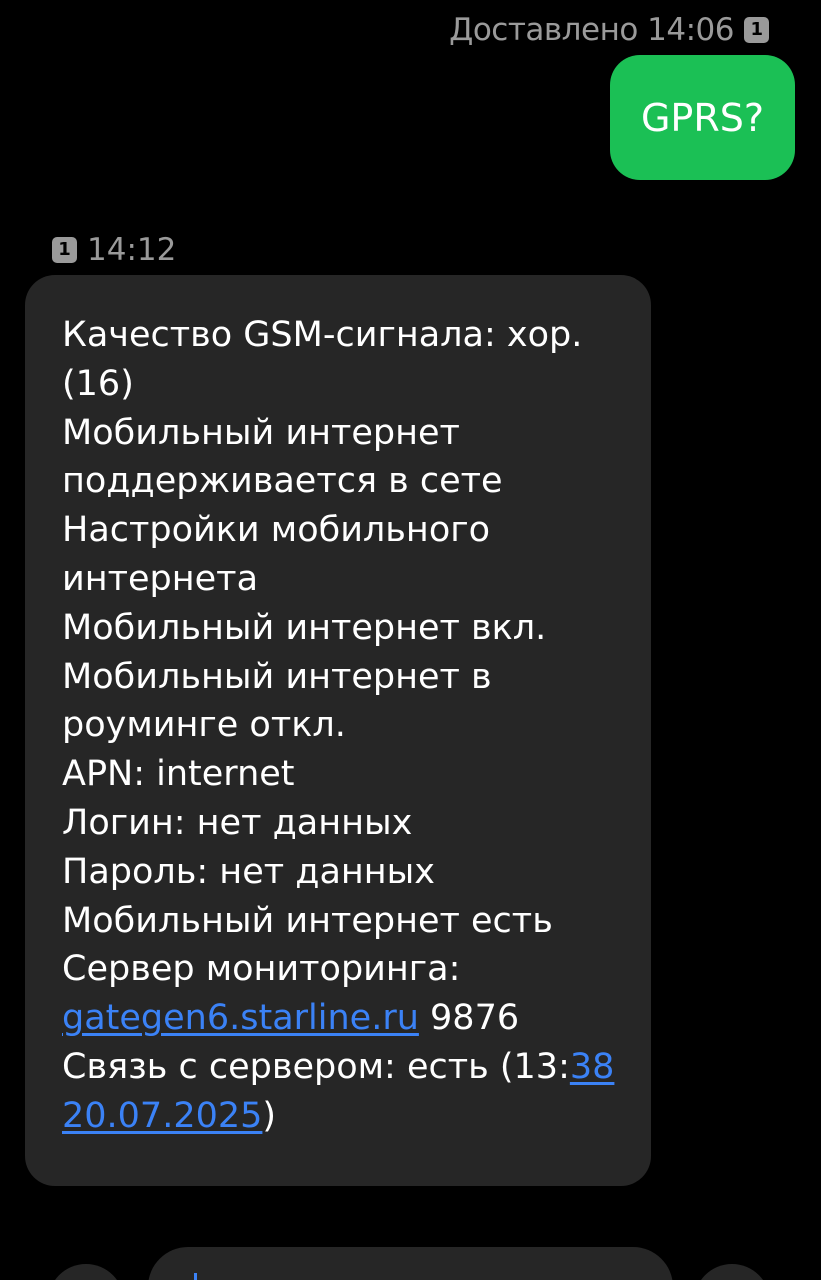 The image size is (821, 1280). What do you see at coordinates (240, 1018) in the screenshot?
I see `server-url-link: gategen6.starline.ru` at bounding box center [240, 1018].